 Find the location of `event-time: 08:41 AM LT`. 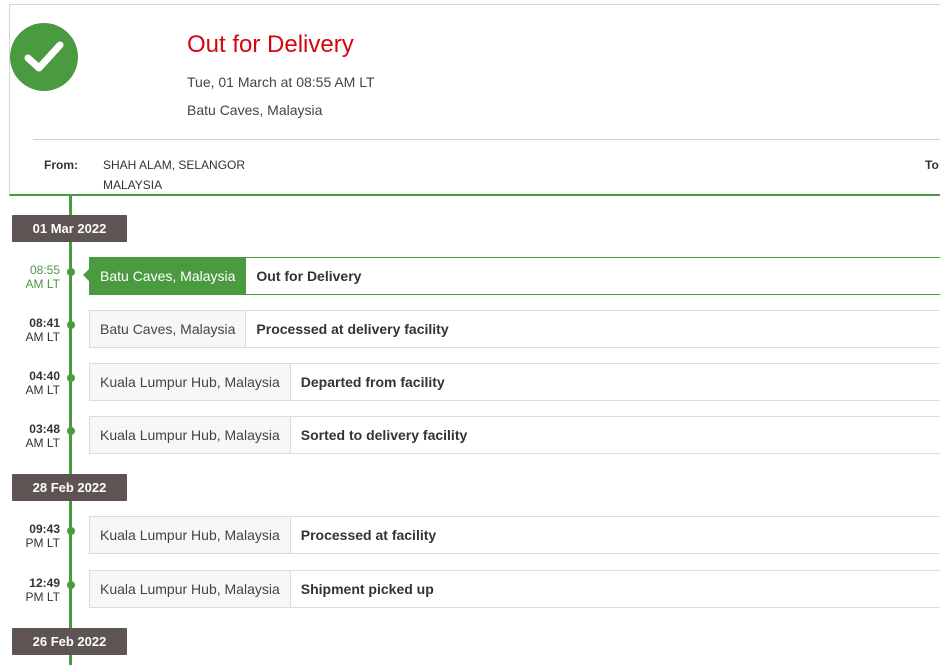

event-time: 08:41 AM LT is located at coordinates (30, 330).